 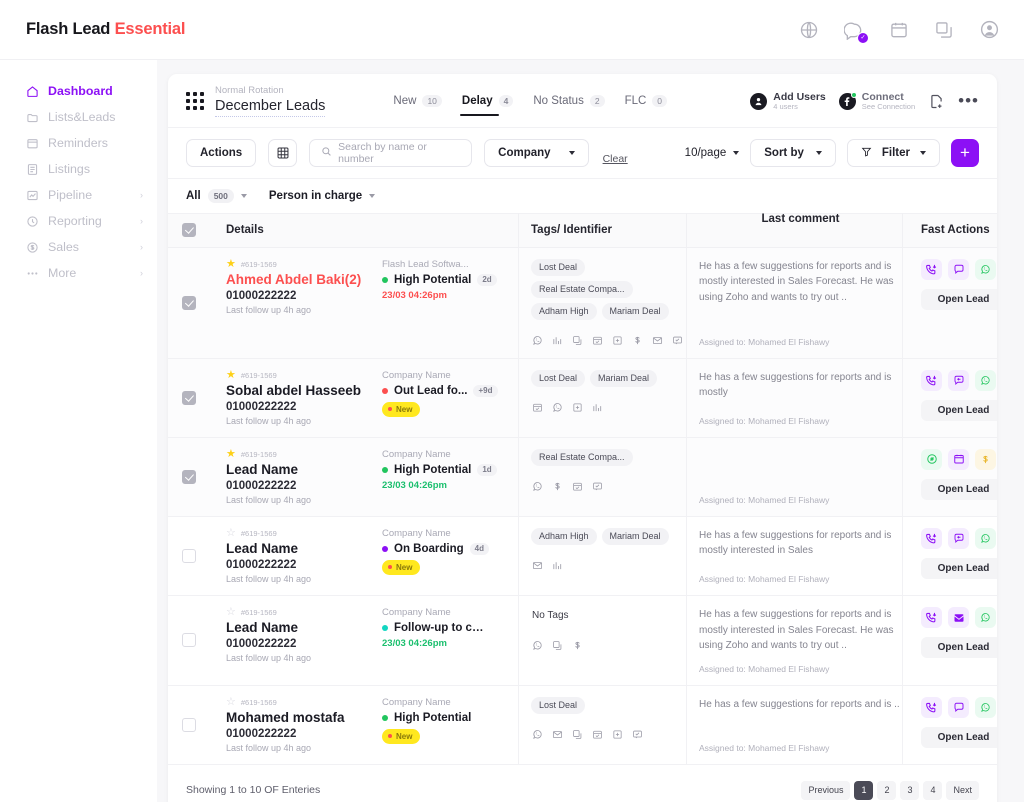 I want to click on tag-chip: Adham High, so click(x=564, y=536).